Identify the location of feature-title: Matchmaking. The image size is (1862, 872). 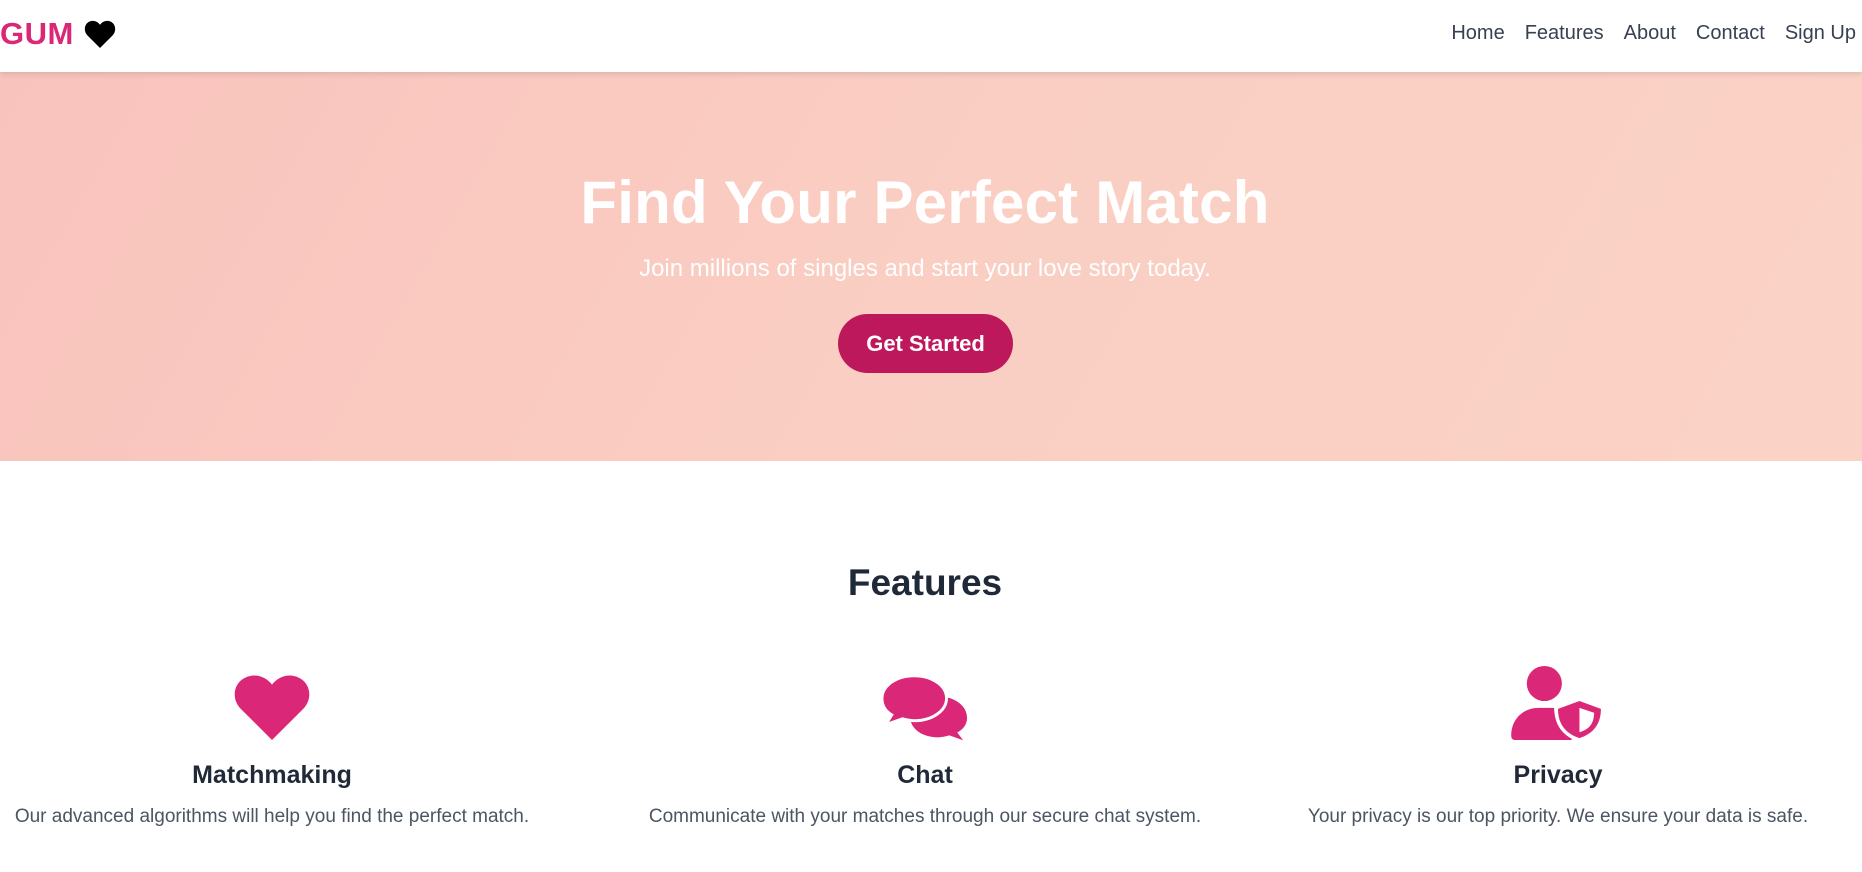
(272, 775).